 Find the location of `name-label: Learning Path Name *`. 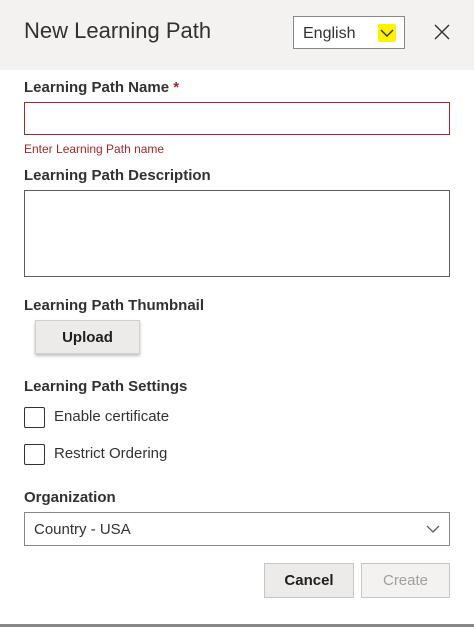

name-label: Learning Path Name * is located at coordinates (101, 88).